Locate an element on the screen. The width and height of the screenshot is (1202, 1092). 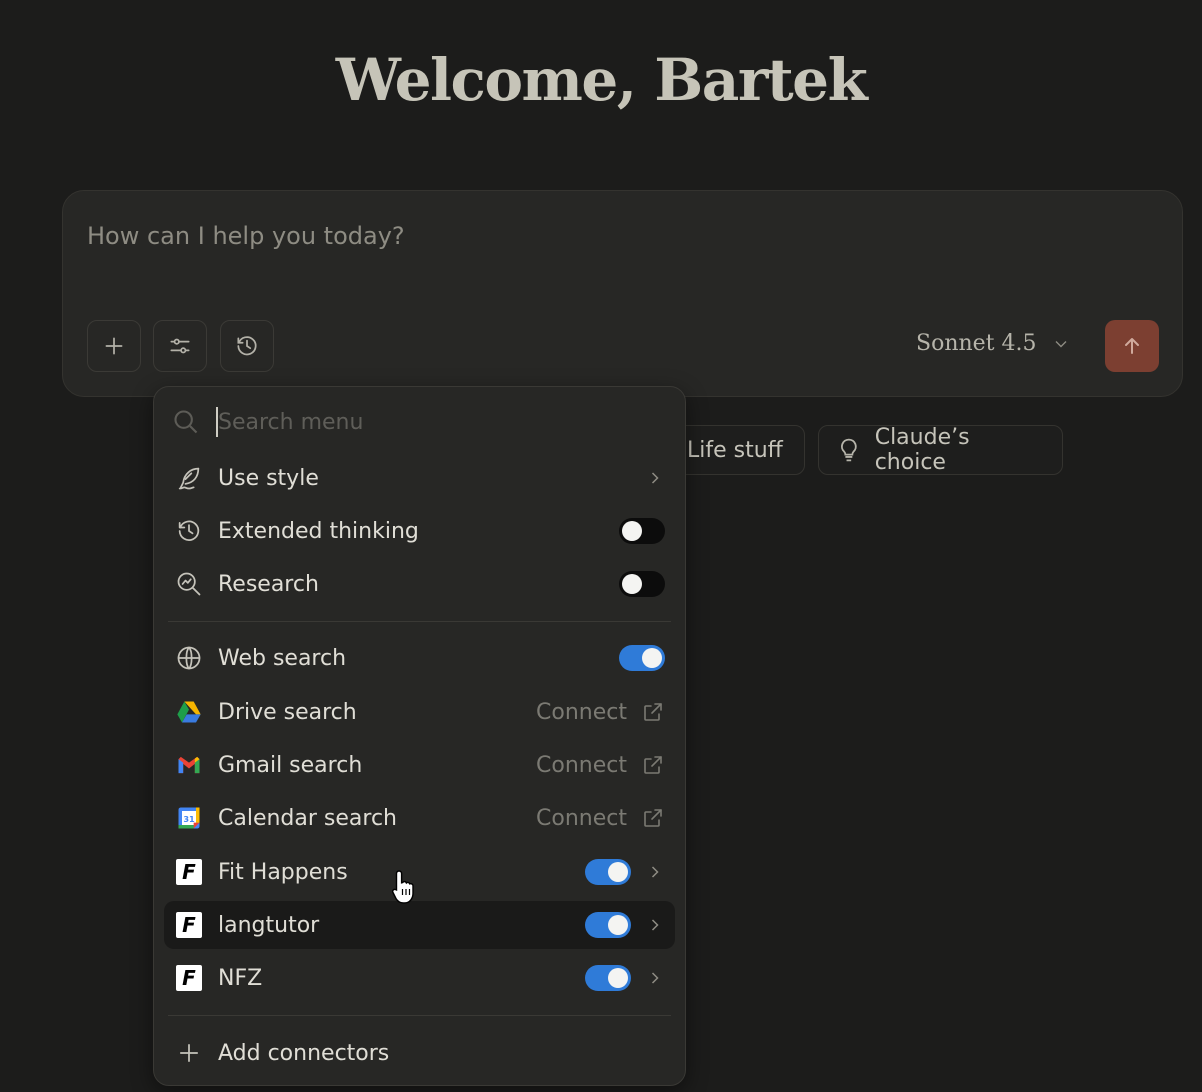
sliders-icon is located at coordinates (180, 346).